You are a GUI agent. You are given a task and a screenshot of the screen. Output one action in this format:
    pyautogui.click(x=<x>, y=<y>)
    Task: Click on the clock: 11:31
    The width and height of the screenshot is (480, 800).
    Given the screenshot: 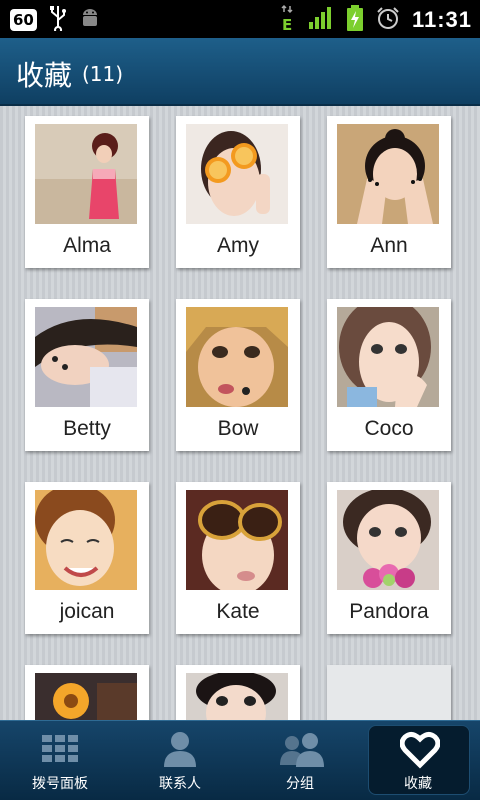 What is the action you would take?
    pyautogui.click(x=441, y=19)
    